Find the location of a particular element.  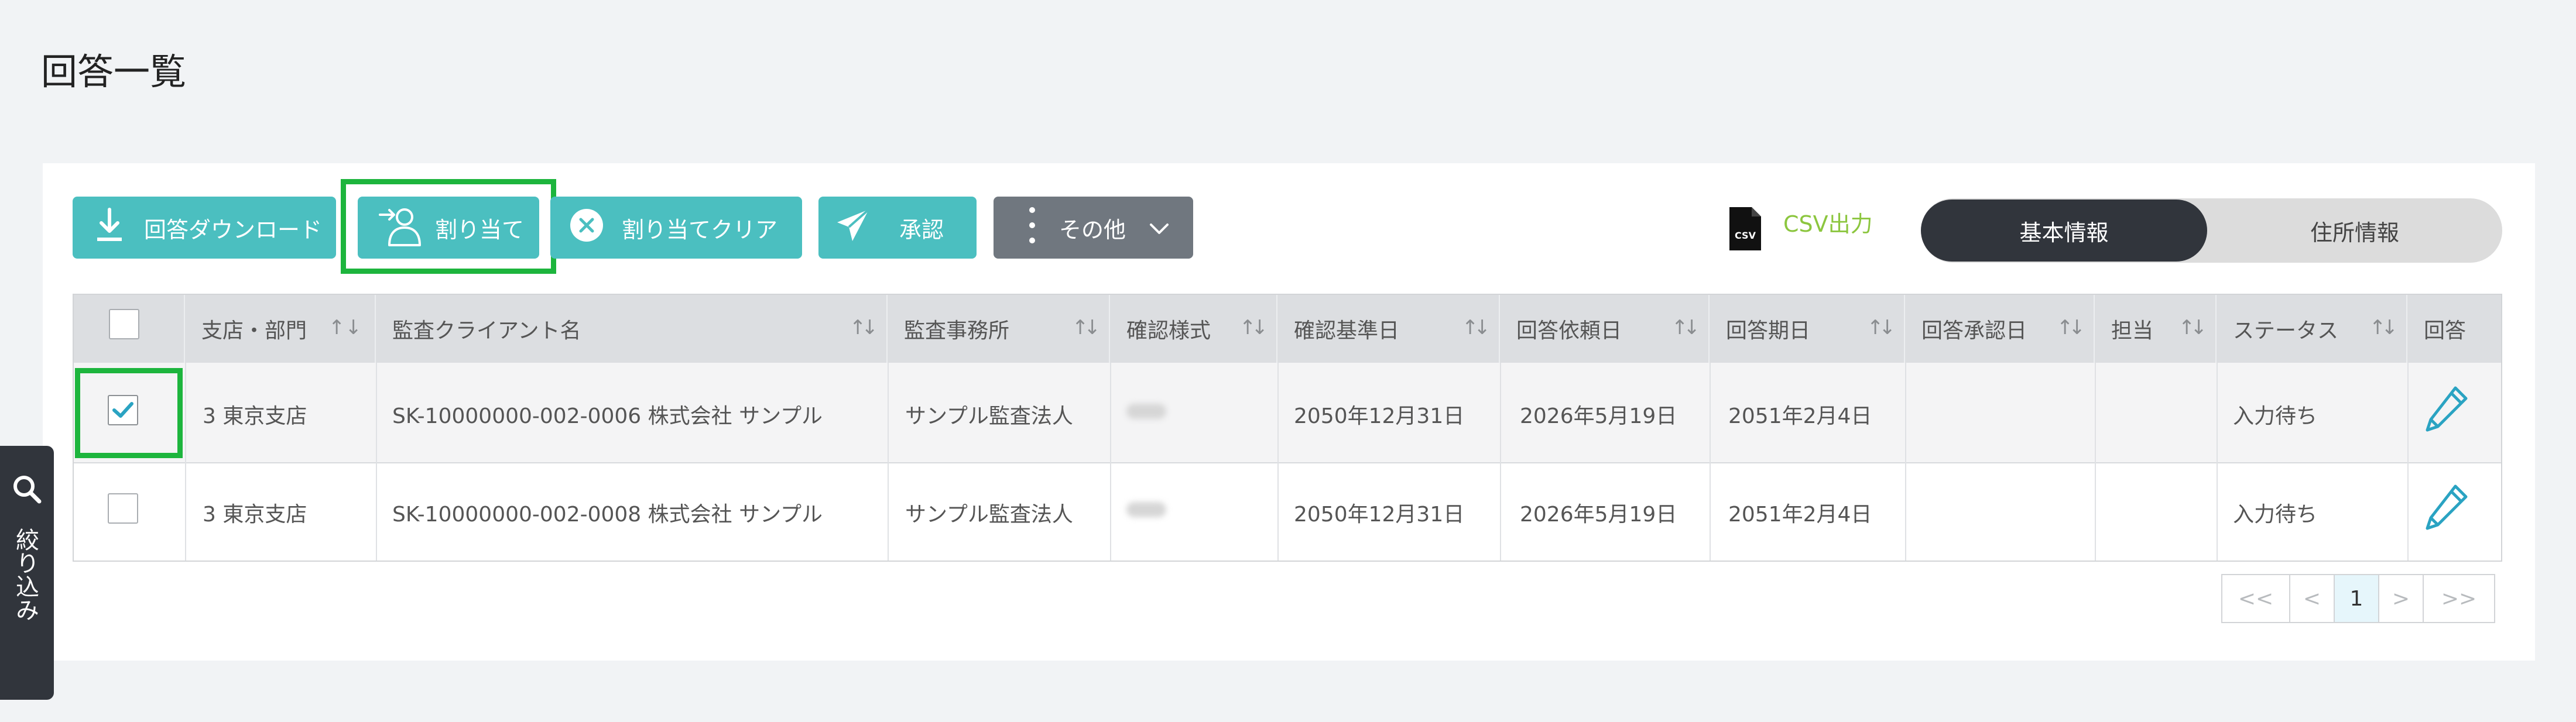

header-answer-label: 回答 is located at coordinates (2445, 331).